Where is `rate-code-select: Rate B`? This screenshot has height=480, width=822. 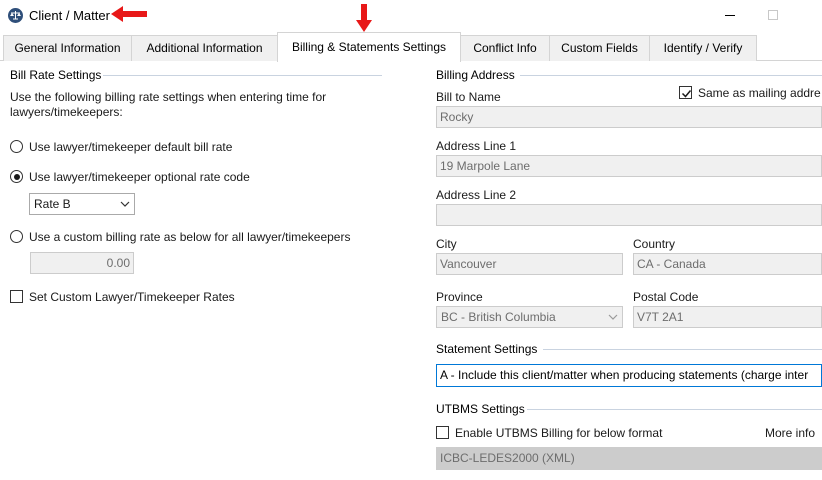 rate-code-select: Rate B is located at coordinates (82, 204).